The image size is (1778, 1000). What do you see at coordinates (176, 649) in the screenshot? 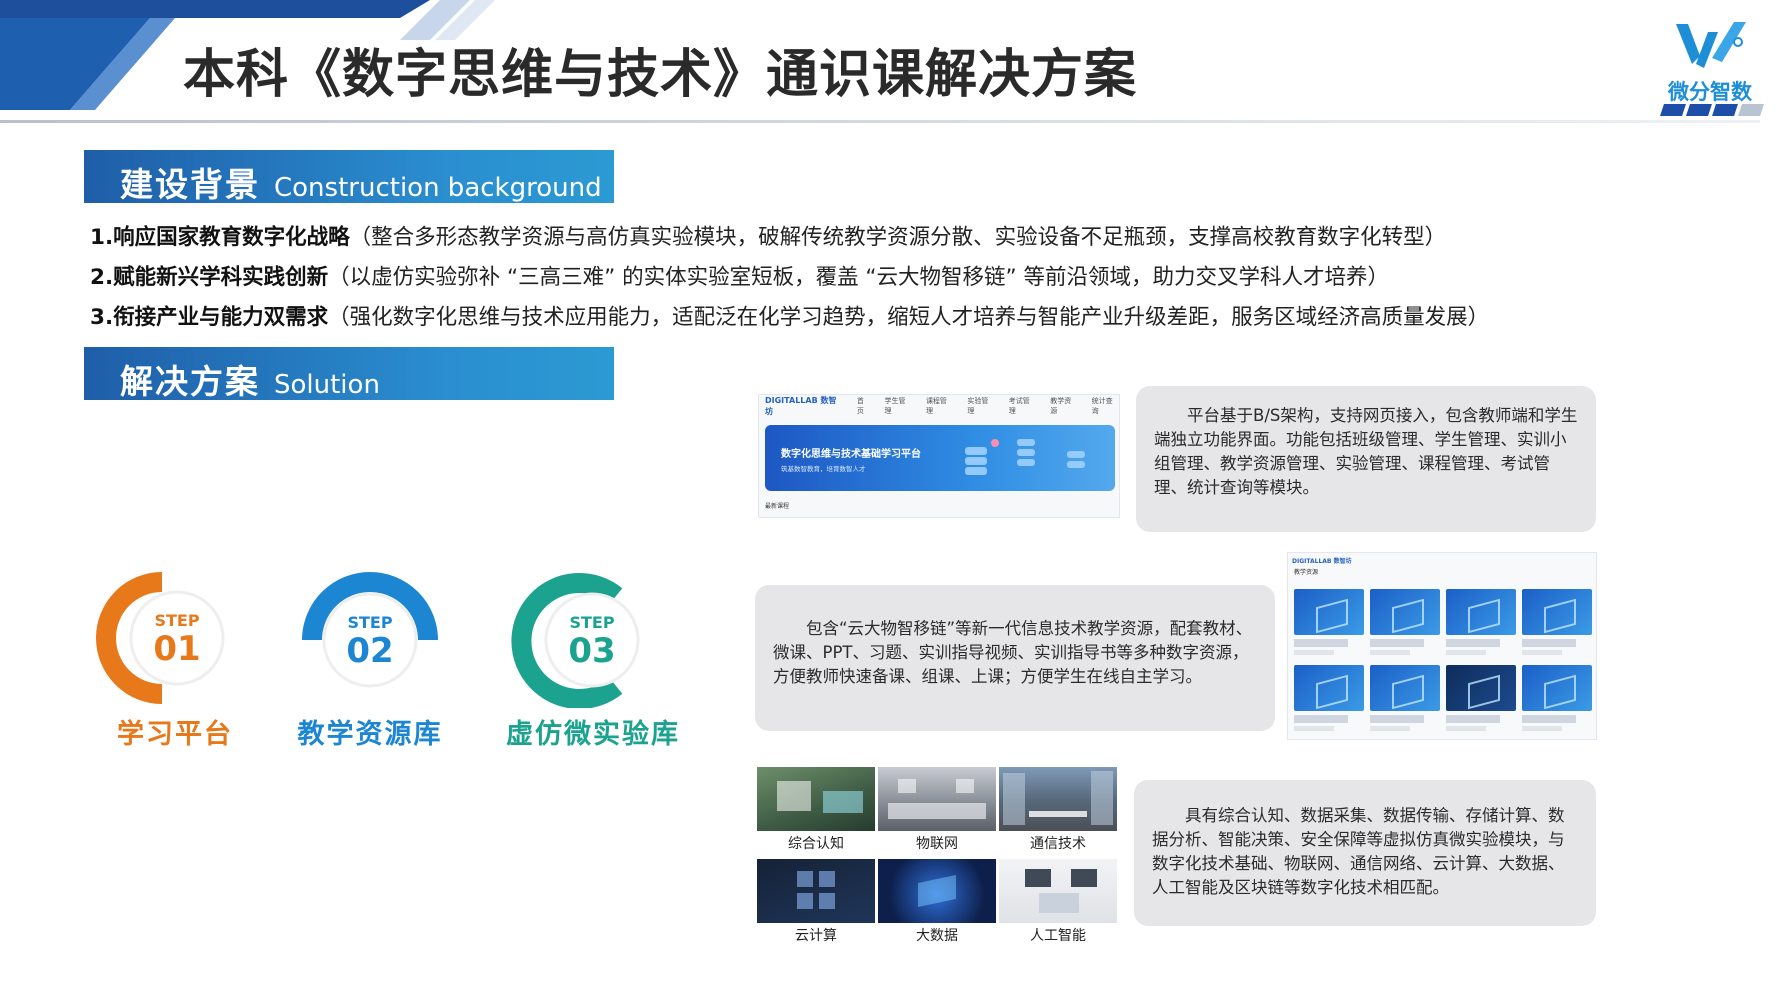
I see `step-number: 01` at bounding box center [176, 649].